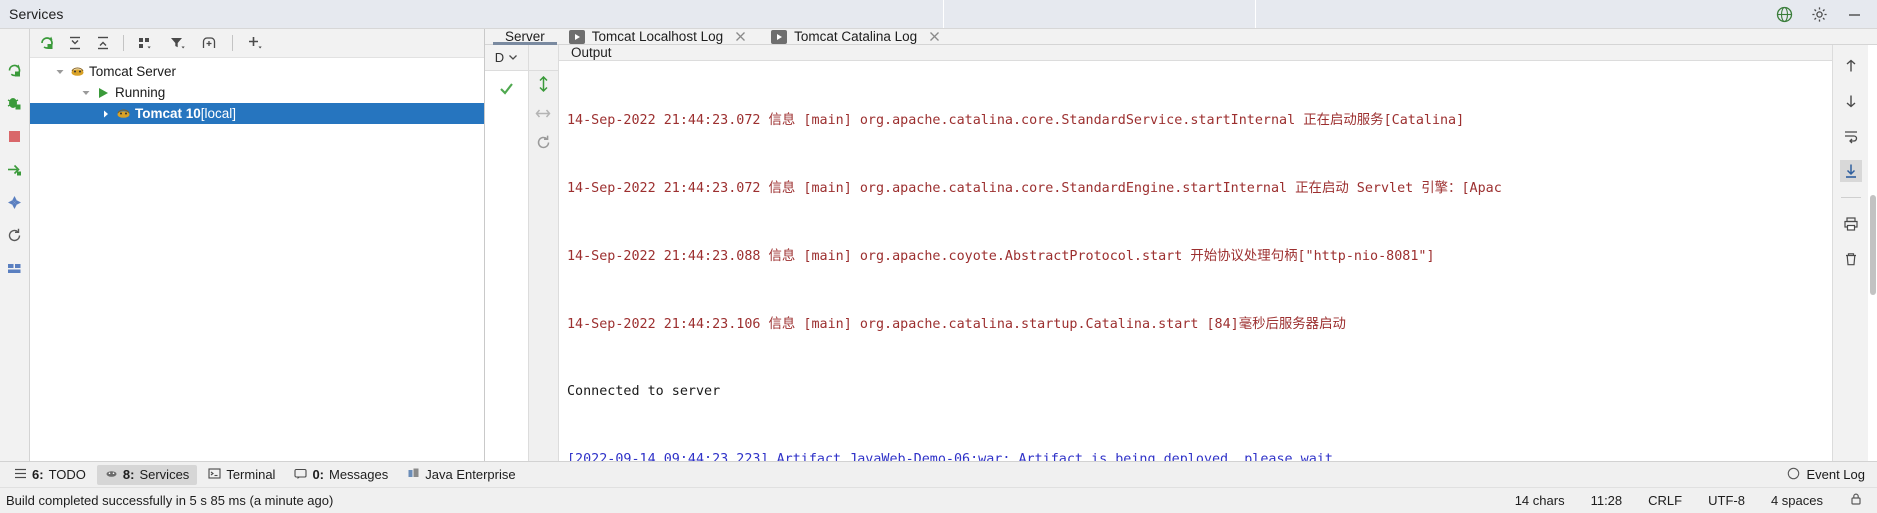 The height and width of the screenshot is (513, 1877). I want to click on tool-button-index: 8:, so click(128, 474).